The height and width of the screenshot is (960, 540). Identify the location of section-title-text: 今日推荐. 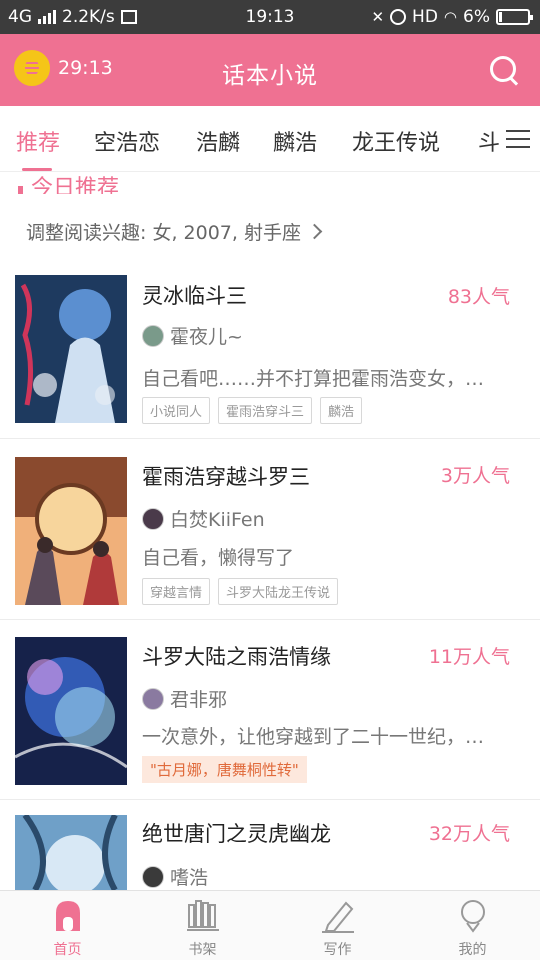
(75, 185).